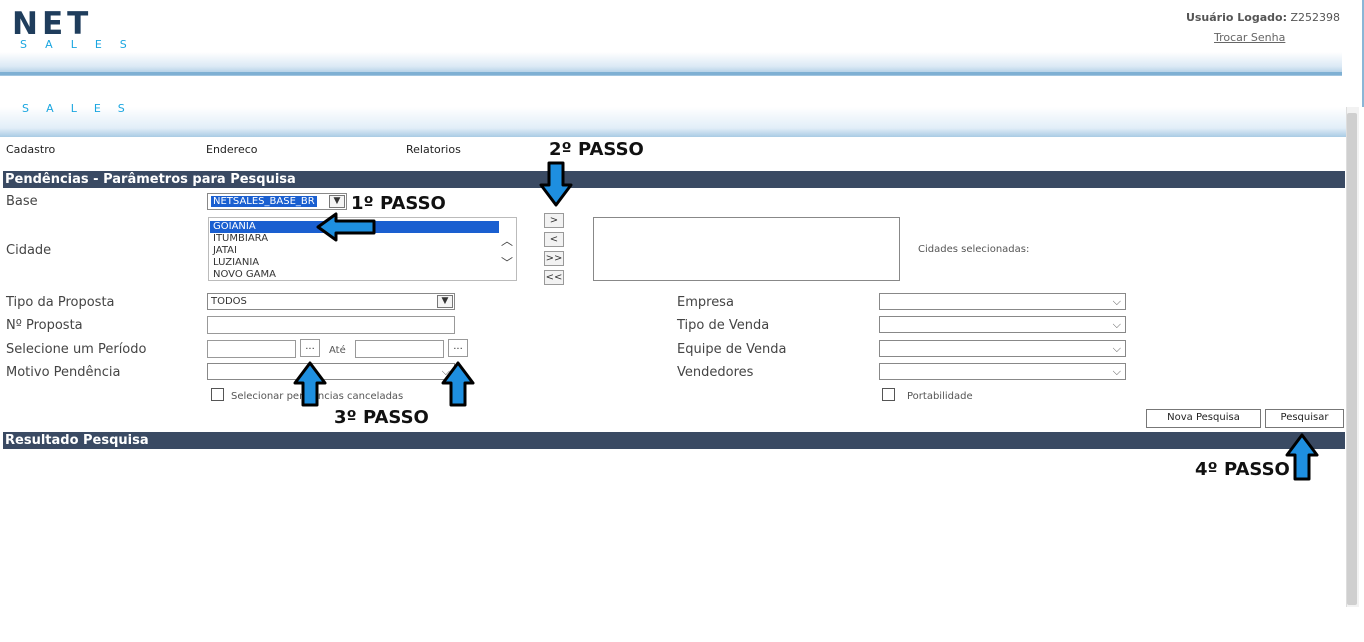 This screenshot has height=642, width=1364. I want to click on city-label: Cidade, so click(29, 250).